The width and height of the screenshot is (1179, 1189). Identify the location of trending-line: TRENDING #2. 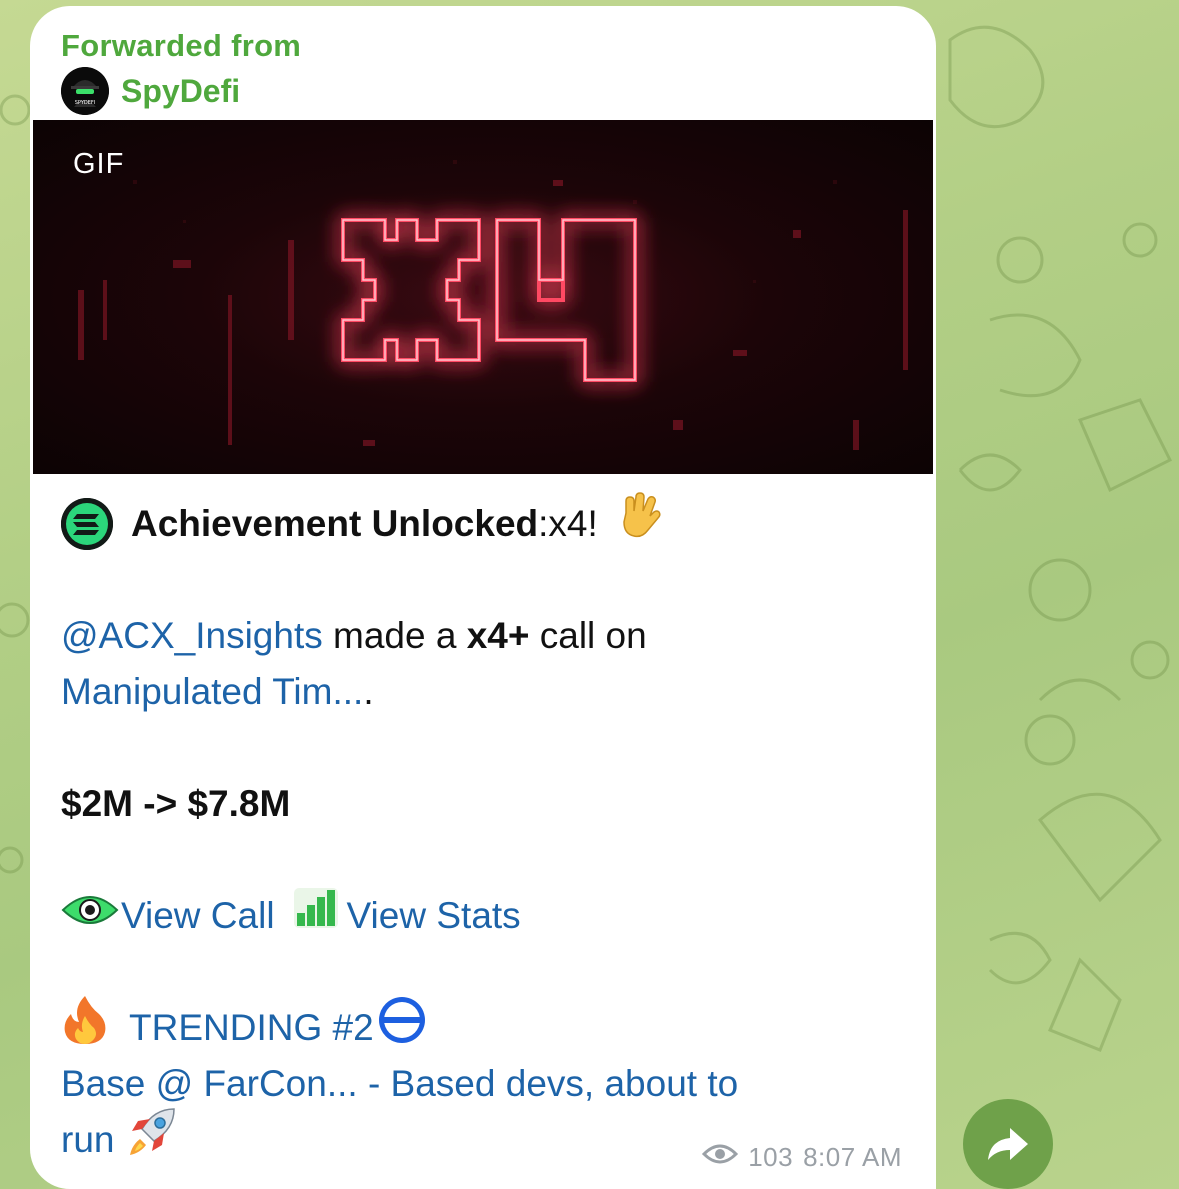
(491, 1026).